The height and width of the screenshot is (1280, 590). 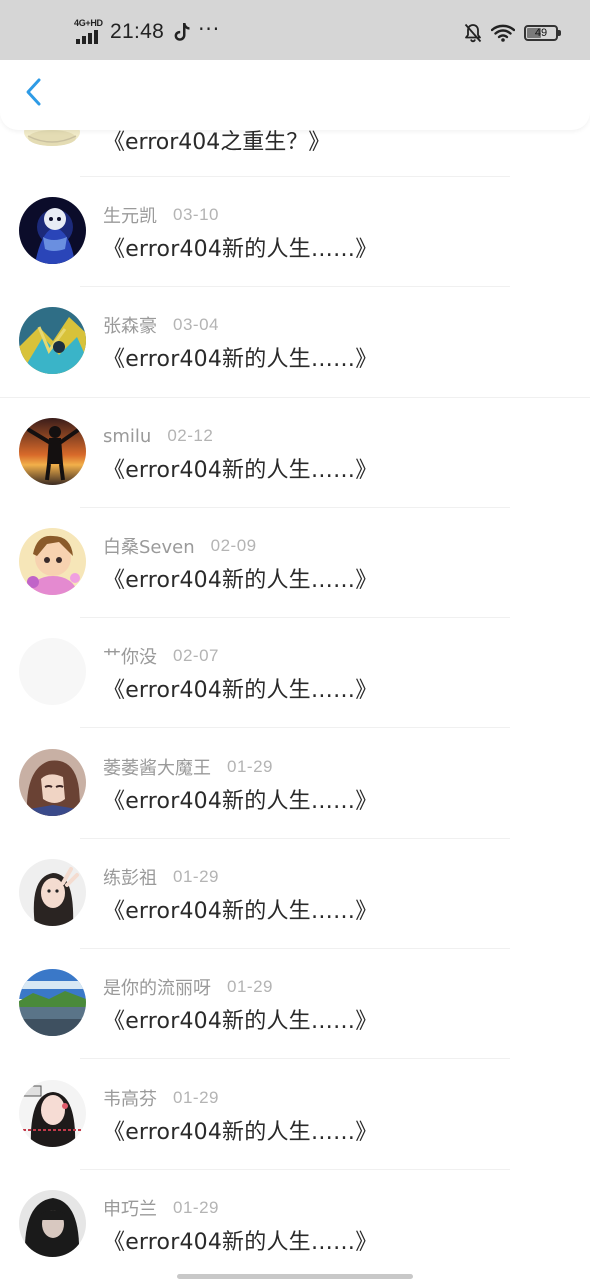 What do you see at coordinates (161, 1208) in the screenshot?
I see `item-meta: 申巧兰 01-29` at bounding box center [161, 1208].